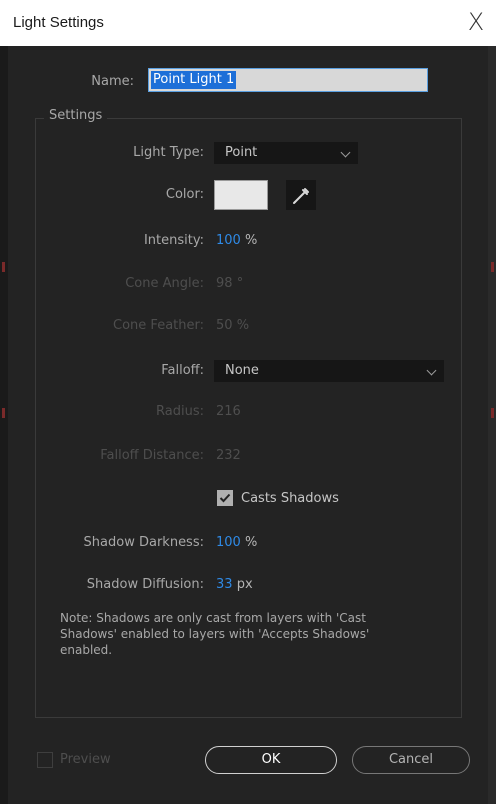 The image size is (496, 804). I want to click on intensity-unit: %, so click(251, 240).